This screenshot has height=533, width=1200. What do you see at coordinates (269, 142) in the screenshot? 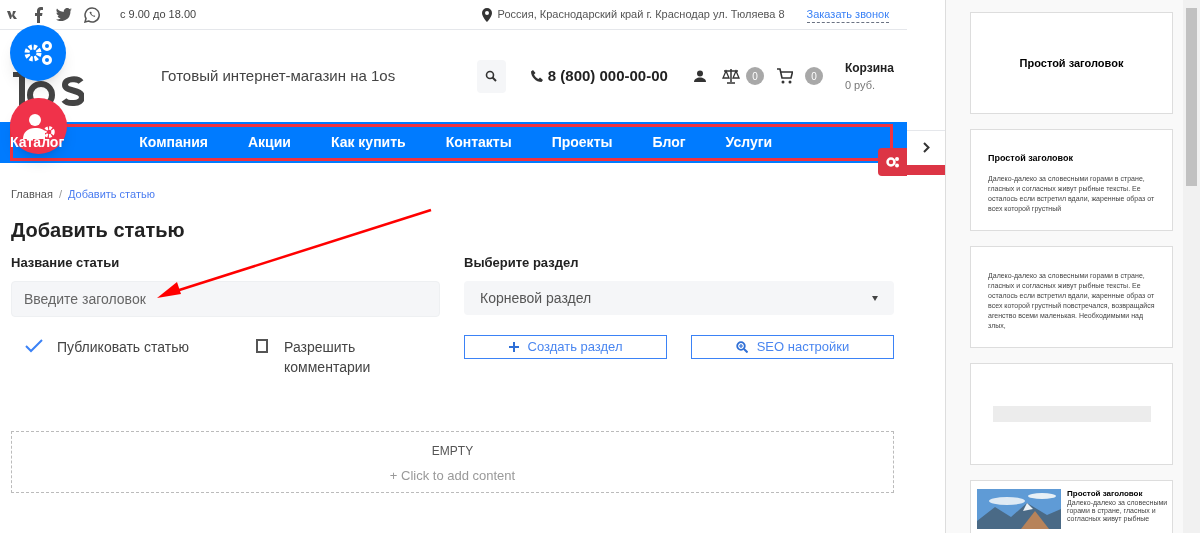
I see `nav-link: Акции` at bounding box center [269, 142].